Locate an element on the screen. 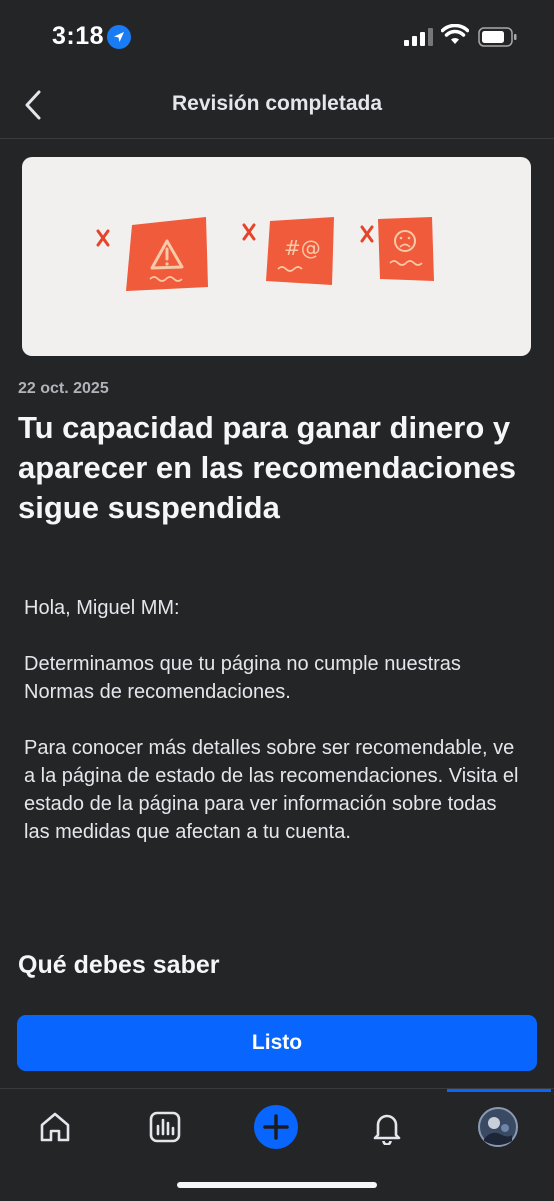 Image resolution: width=554 pixels, height=1201 pixels. warning-card-icon is located at coordinates (167, 254).